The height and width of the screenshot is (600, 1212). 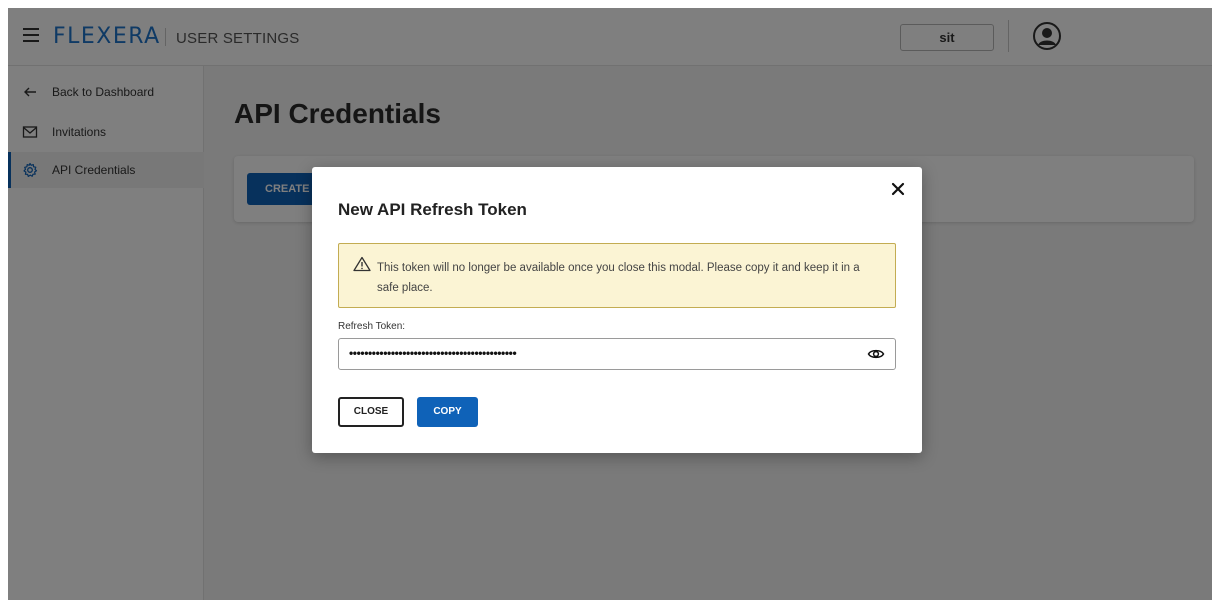 What do you see at coordinates (447, 412) in the screenshot?
I see `copy-button: COPY` at bounding box center [447, 412].